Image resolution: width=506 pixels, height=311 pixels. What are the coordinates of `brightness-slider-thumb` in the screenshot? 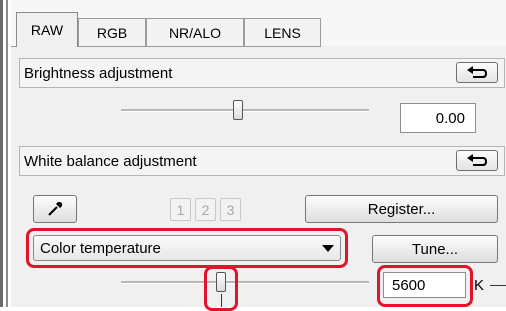 It's located at (238, 110).